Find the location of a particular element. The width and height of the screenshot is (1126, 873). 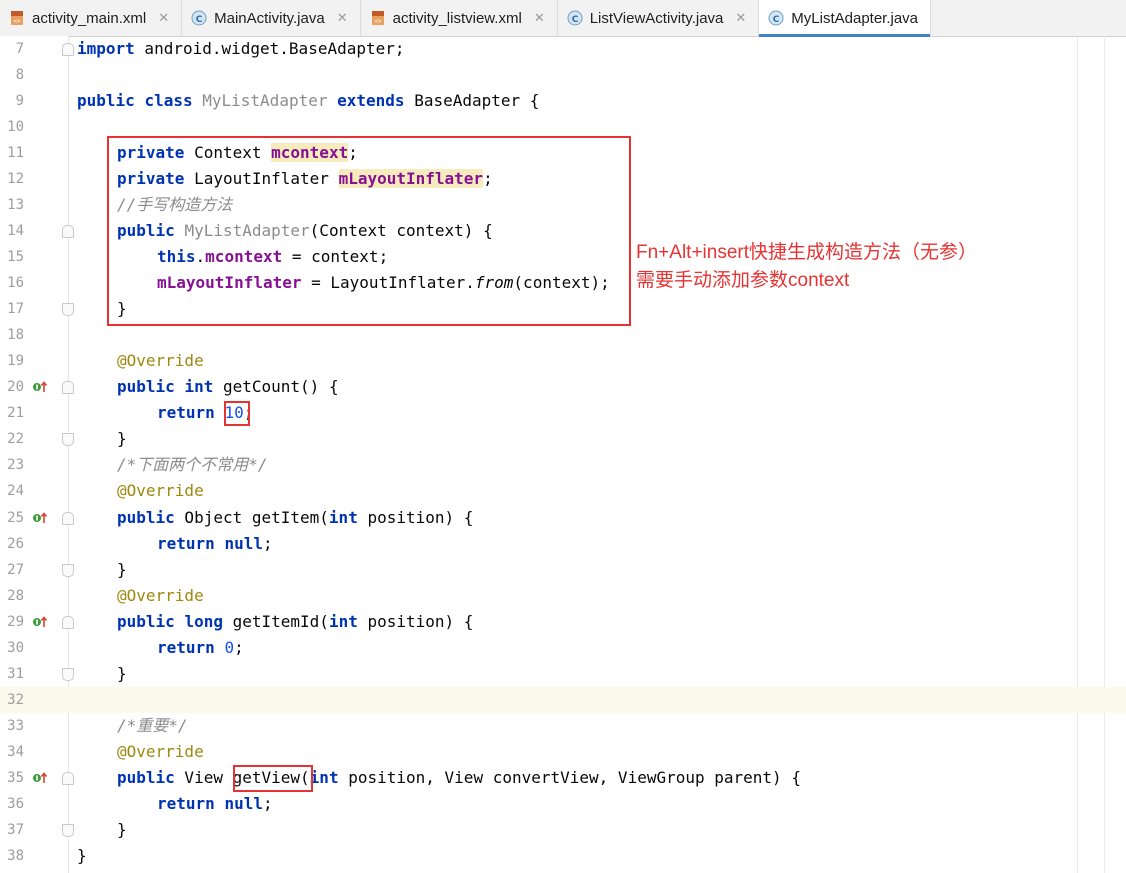

code-line: 31 } is located at coordinates (563, 674).